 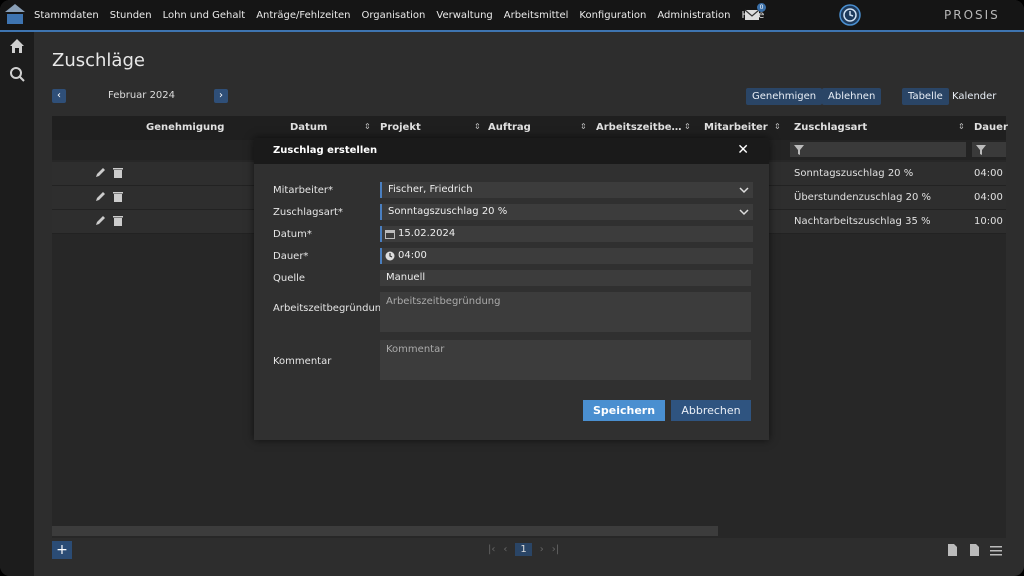 What do you see at coordinates (755, 13) in the screenshot?
I see `mail-button: 0` at bounding box center [755, 13].